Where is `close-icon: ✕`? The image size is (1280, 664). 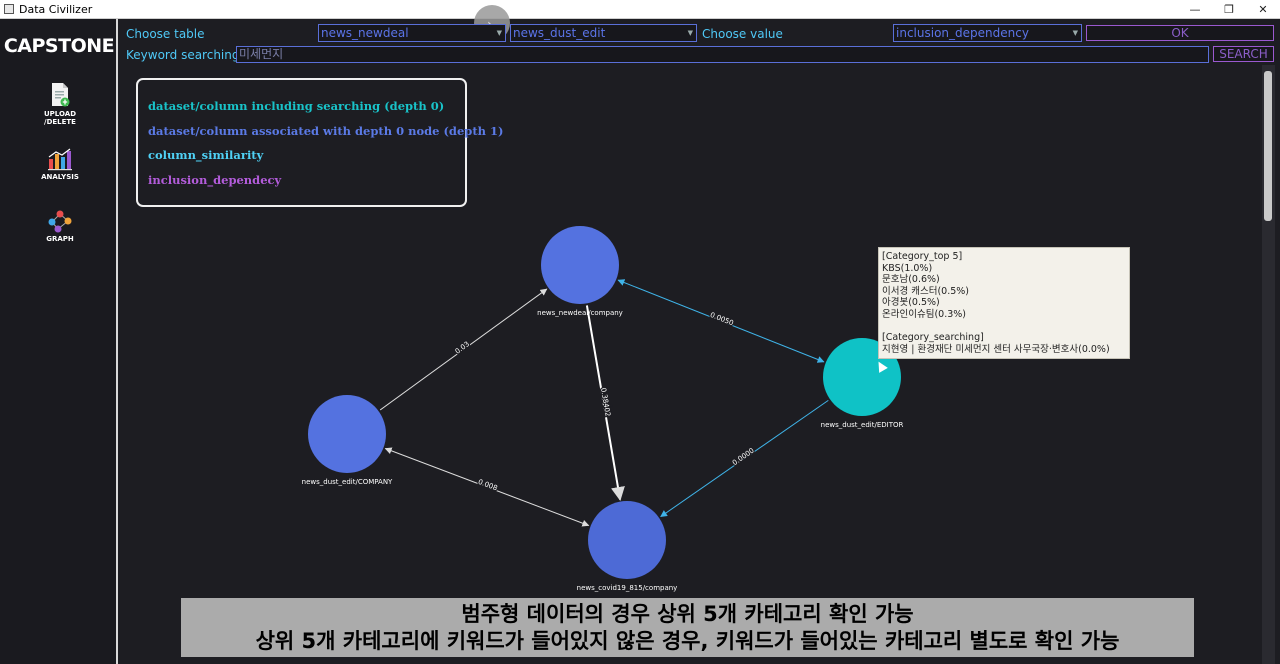 close-icon: ✕ is located at coordinates (1263, 9).